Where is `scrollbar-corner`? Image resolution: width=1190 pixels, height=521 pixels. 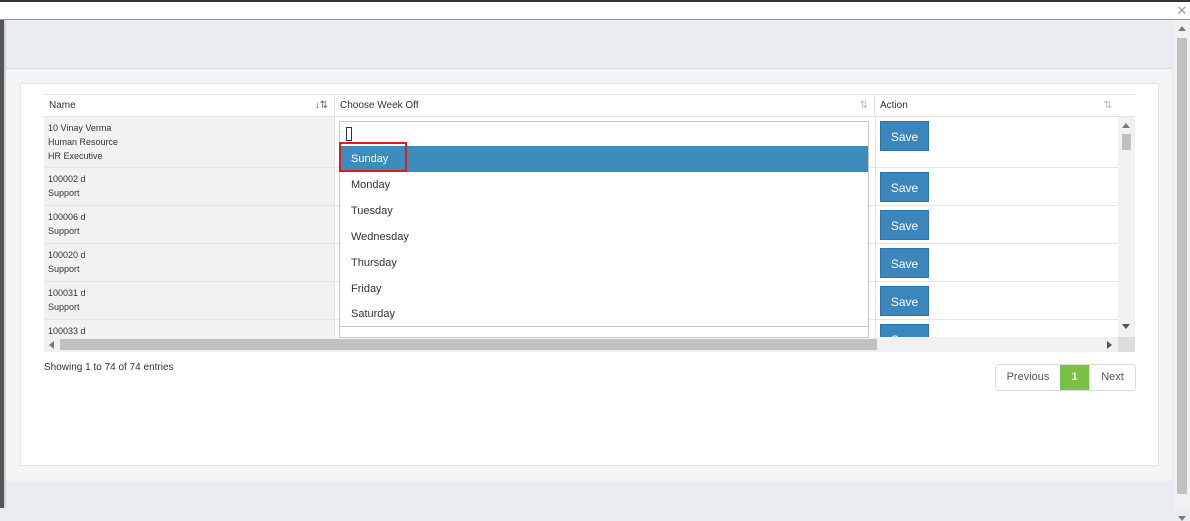 scrollbar-corner is located at coordinates (1126, 344).